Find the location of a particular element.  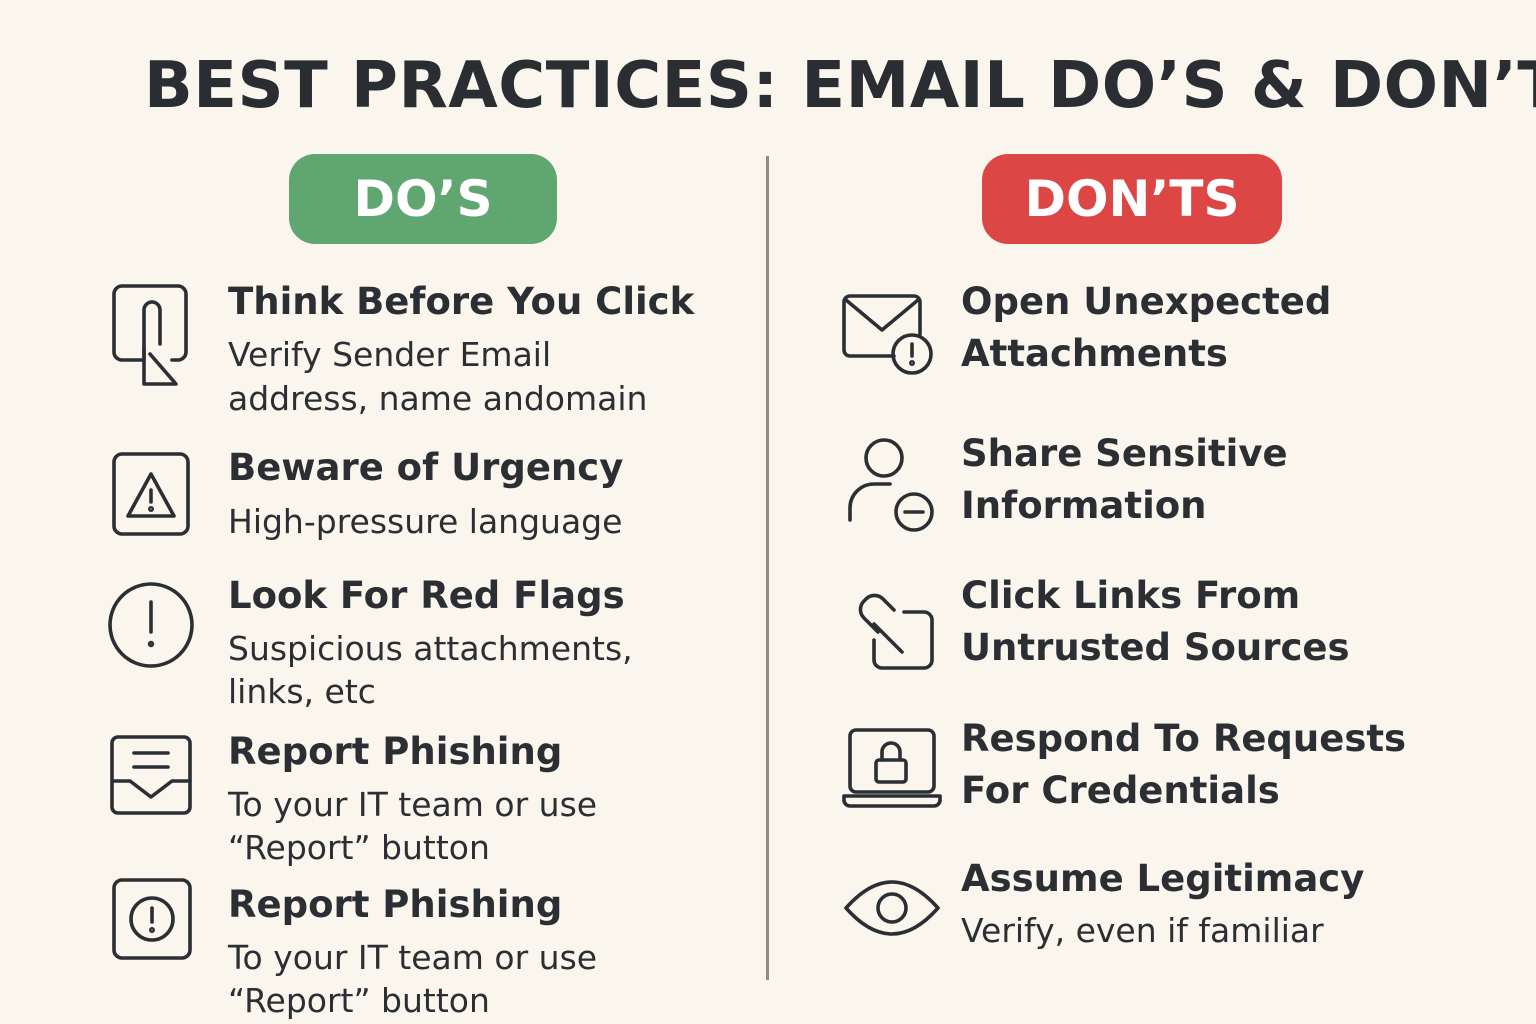

donts-heading-badge: DON’TS is located at coordinates (1132, 199).